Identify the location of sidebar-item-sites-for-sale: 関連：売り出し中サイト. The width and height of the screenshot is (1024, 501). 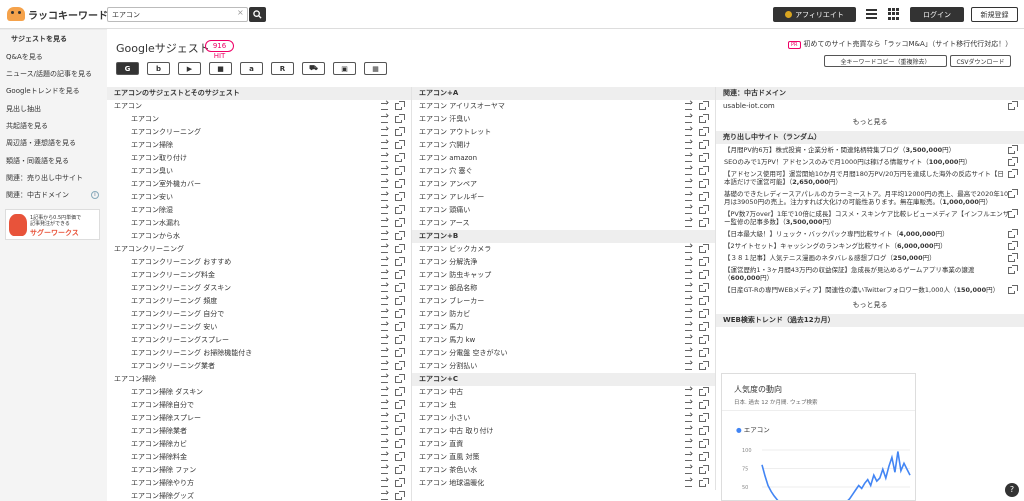
(44, 178).